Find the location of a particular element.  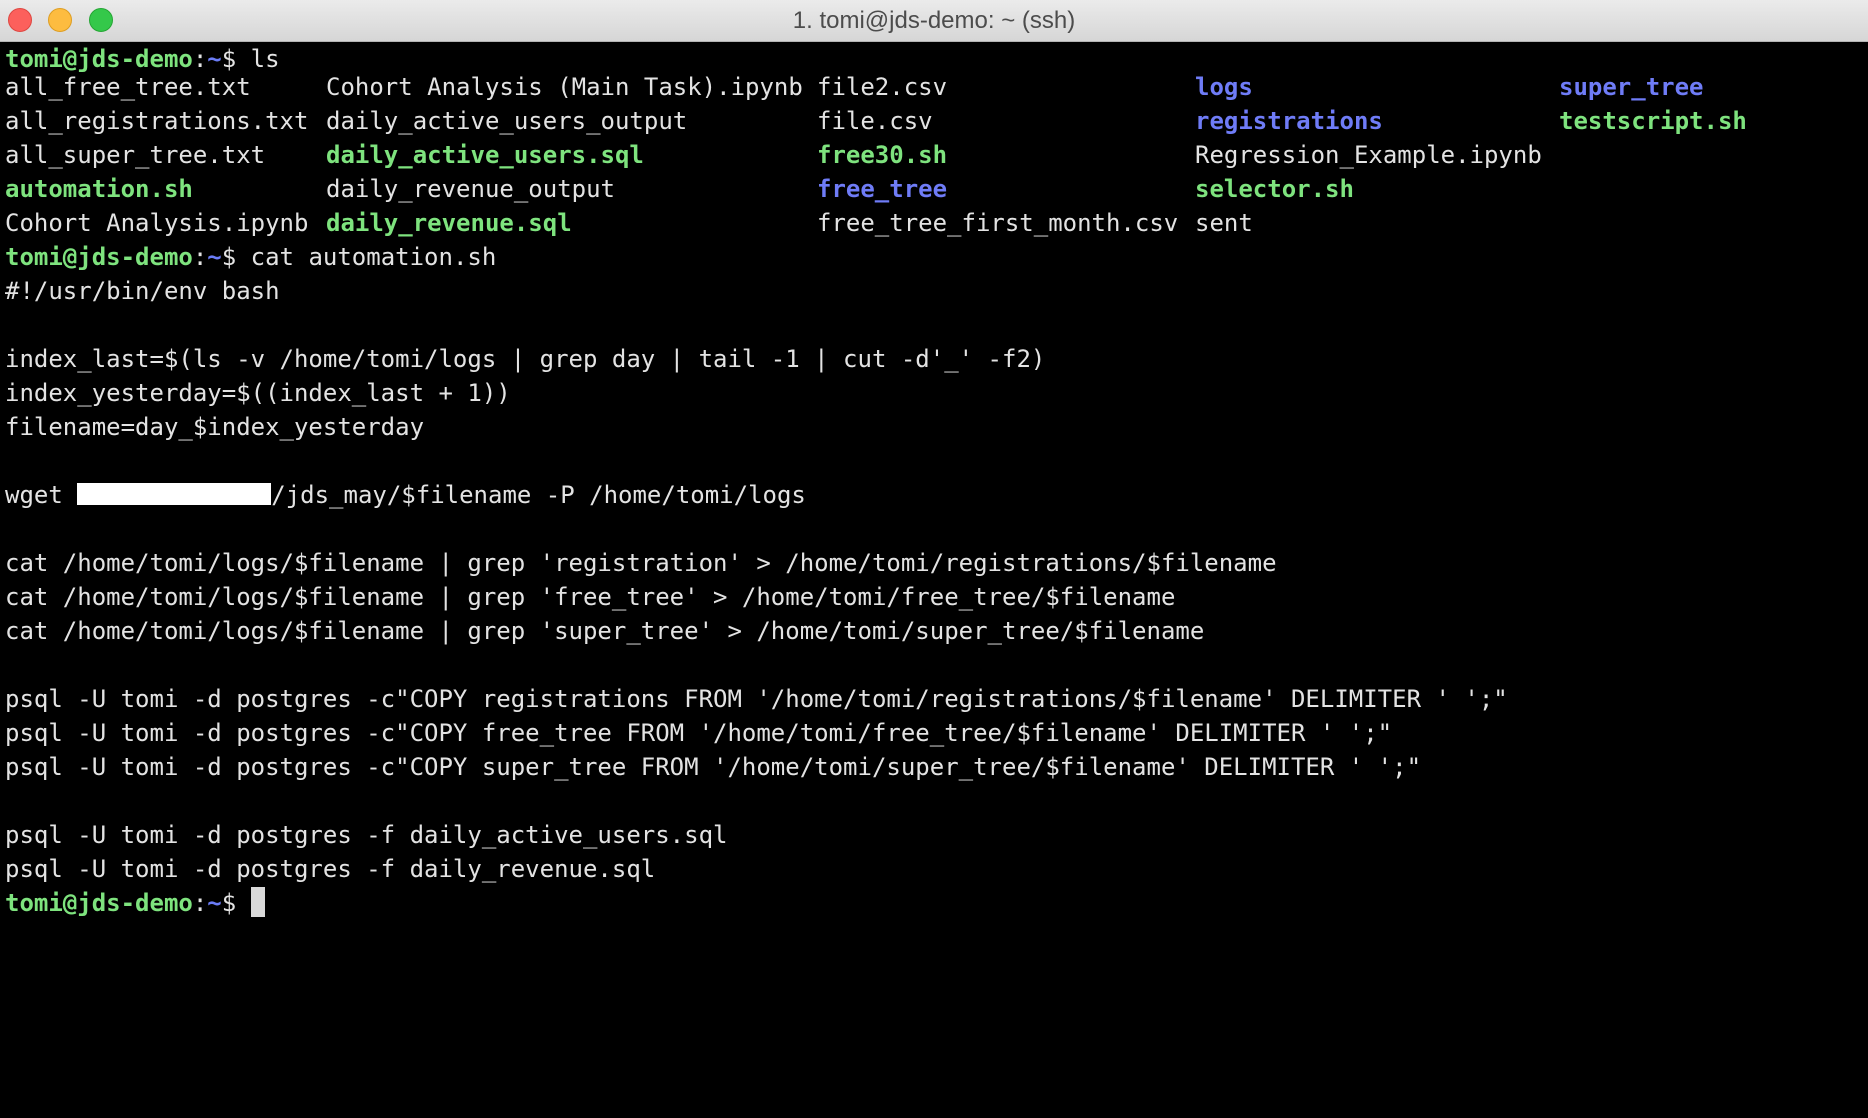

ls-file: sent is located at coordinates (1224, 223).